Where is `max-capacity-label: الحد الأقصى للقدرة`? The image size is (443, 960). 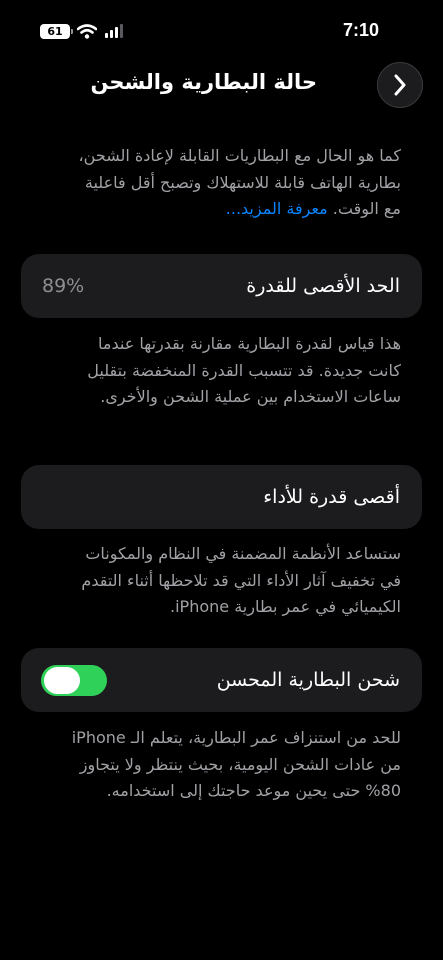 max-capacity-label: الحد الأقصى للقدرة is located at coordinates (323, 286).